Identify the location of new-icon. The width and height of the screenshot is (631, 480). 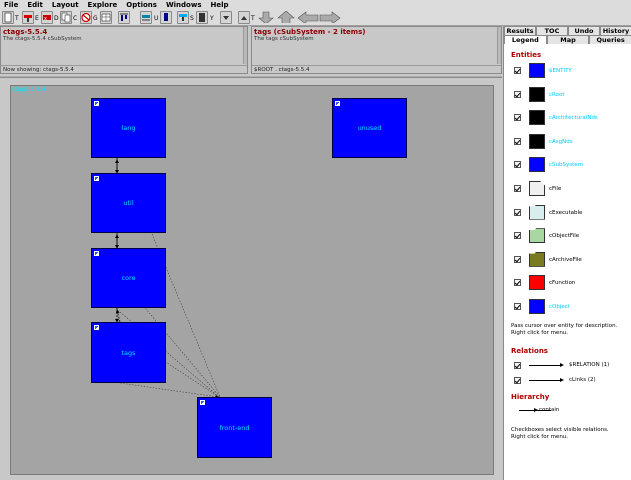
(8, 17).